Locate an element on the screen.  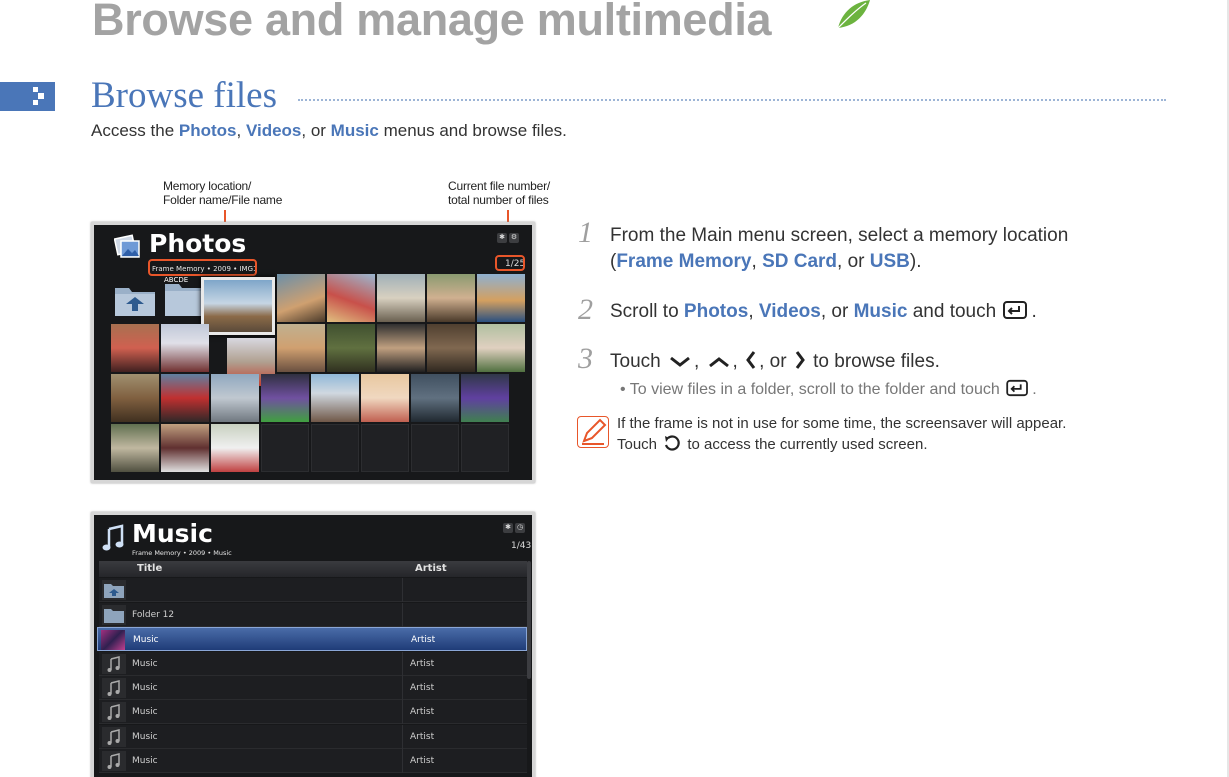
intro-music: Music is located at coordinates (354, 130).